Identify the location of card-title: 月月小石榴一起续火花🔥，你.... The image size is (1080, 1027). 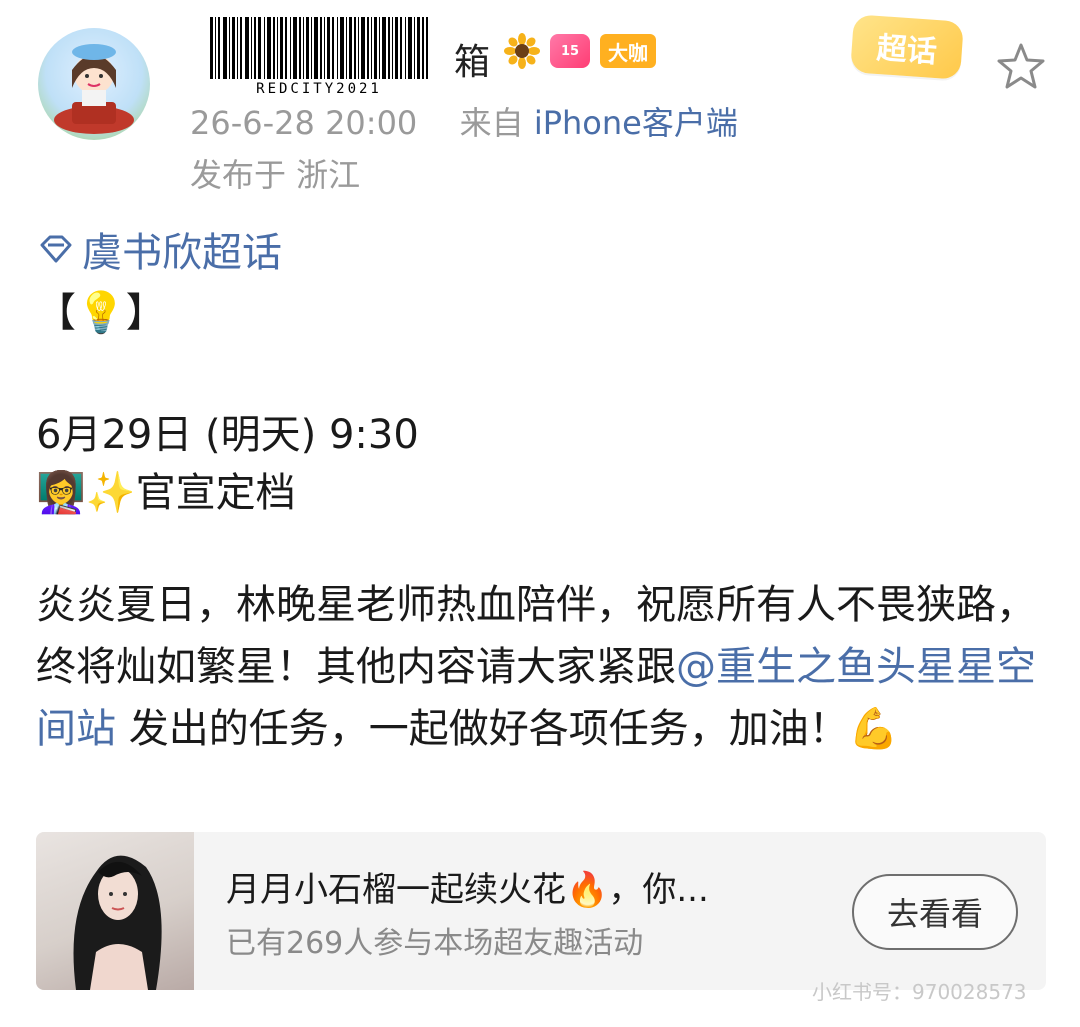
(467, 890).